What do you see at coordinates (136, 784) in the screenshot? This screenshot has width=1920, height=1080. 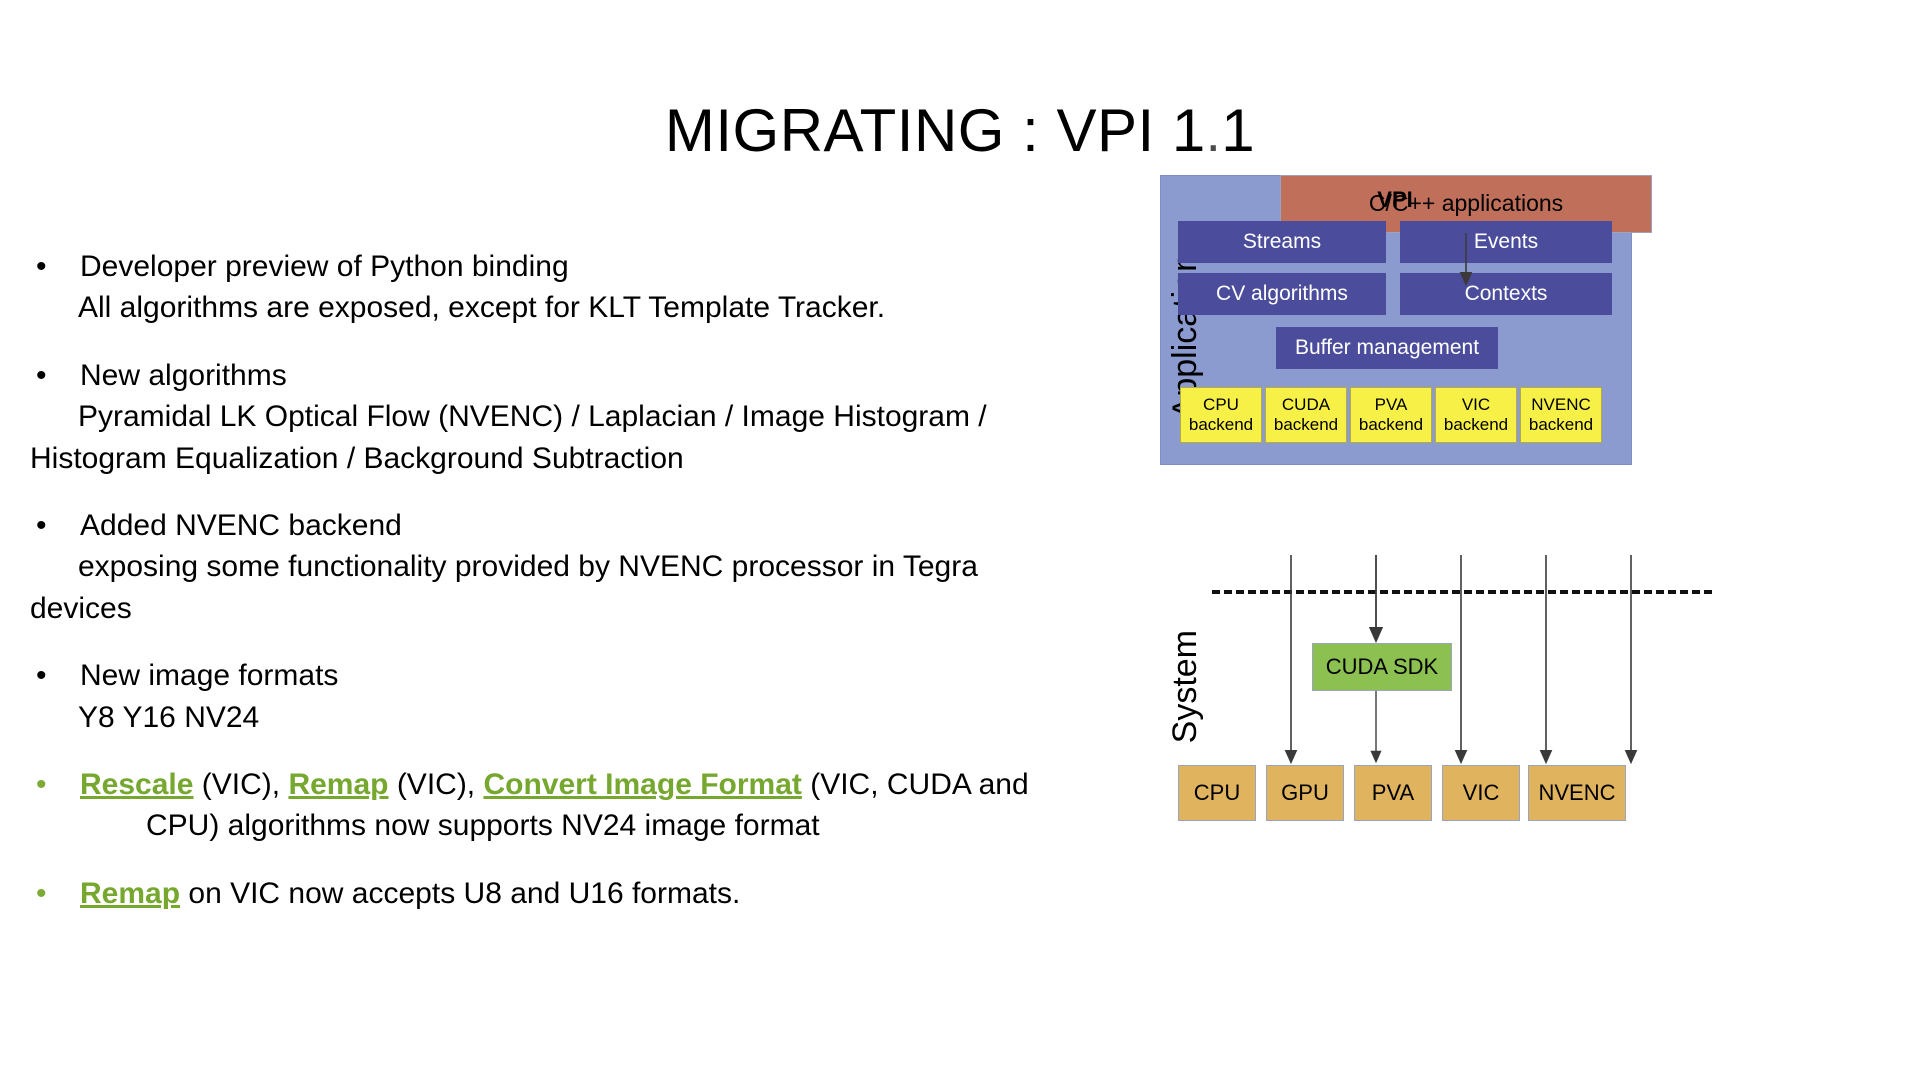 I see `link-rescale: Rescale` at bounding box center [136, 784].